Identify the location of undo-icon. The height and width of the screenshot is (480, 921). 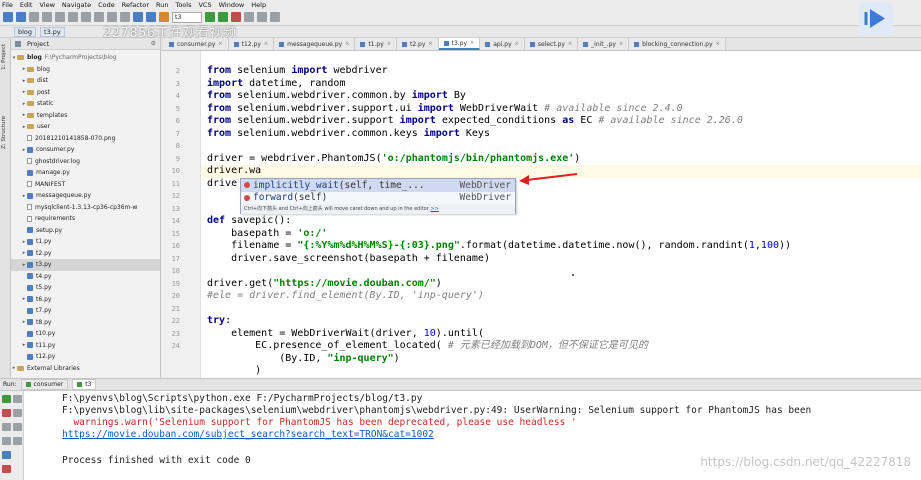
(47, 17).